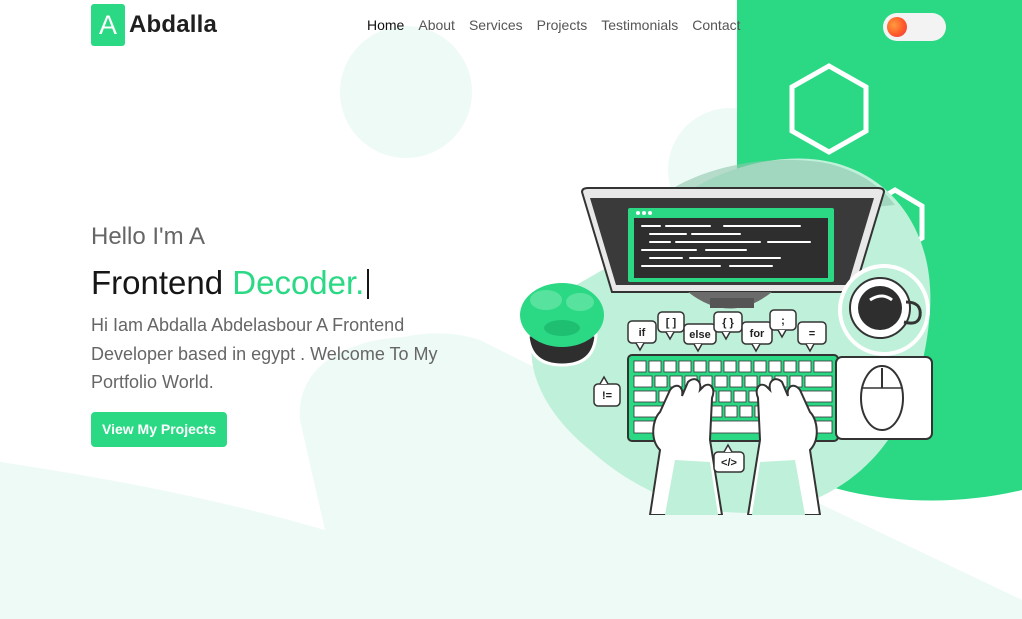  Describe the element at coordinates (173, 24) in the screenshot. I see `logo-text: Abdalla` at that location.